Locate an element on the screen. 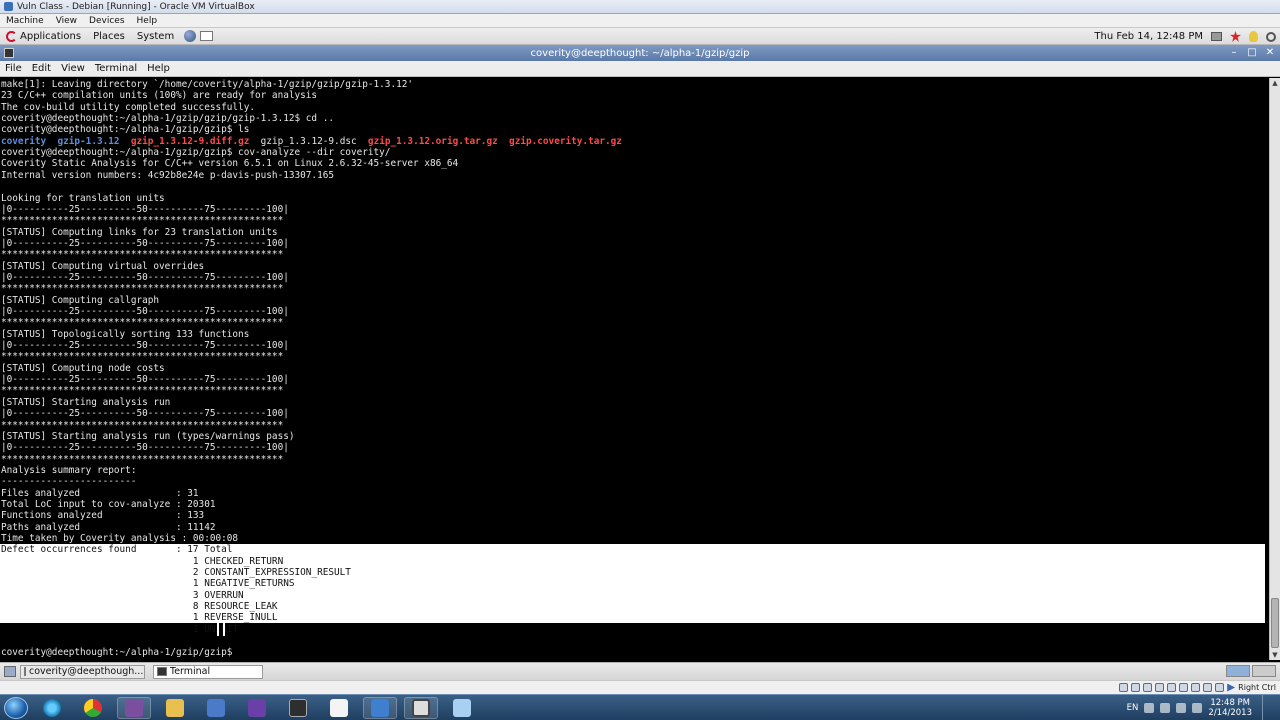 Image resolution: width=1280 pixels, height=720 pixels. taskbar-item-terminal-2: Terminal is located at coordinates (208, 671).